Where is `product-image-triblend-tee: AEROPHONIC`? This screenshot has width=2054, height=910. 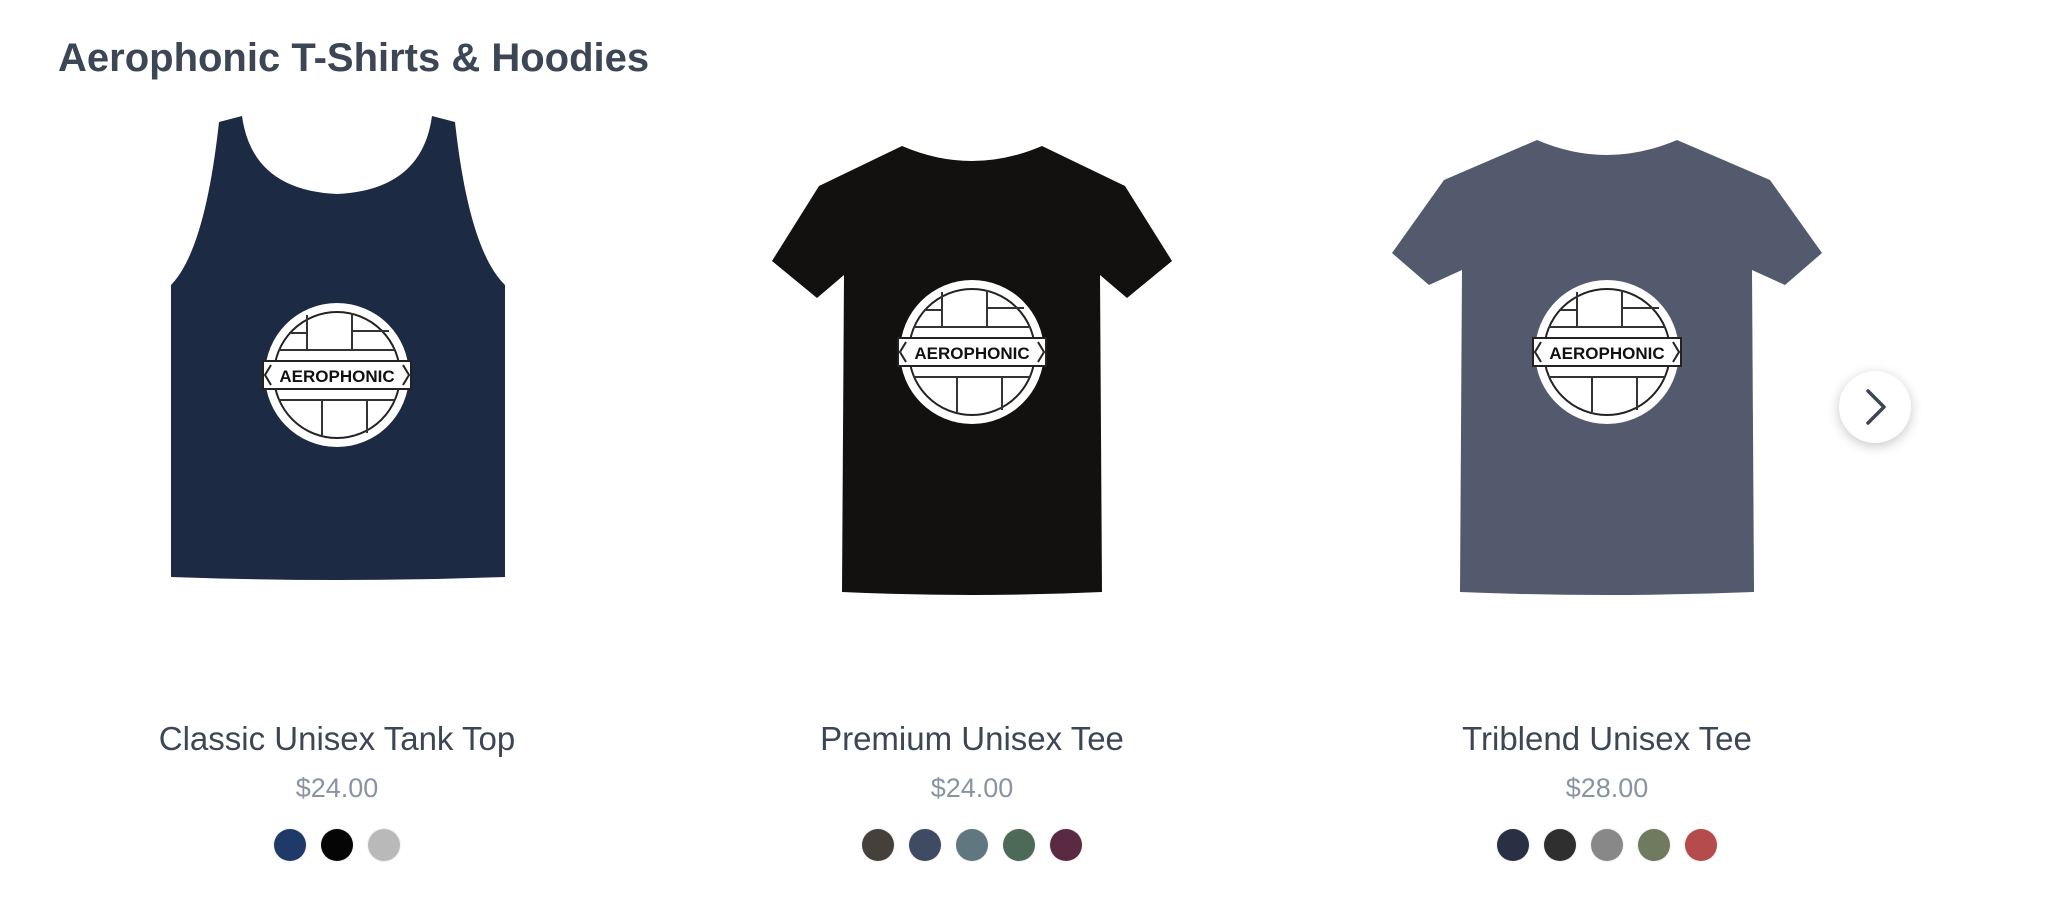 product-image-triblend-tee: AEROPHONIC is located at coordinates (1607, 390).